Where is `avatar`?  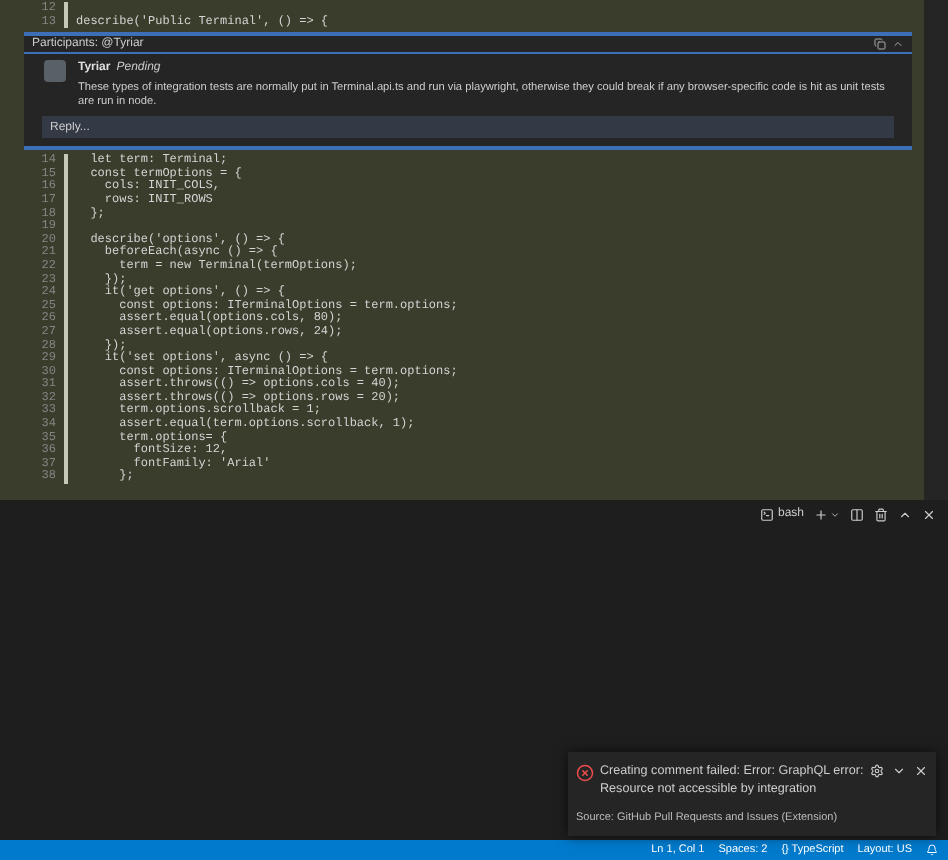 avatar is located at coordinates (55, 71).